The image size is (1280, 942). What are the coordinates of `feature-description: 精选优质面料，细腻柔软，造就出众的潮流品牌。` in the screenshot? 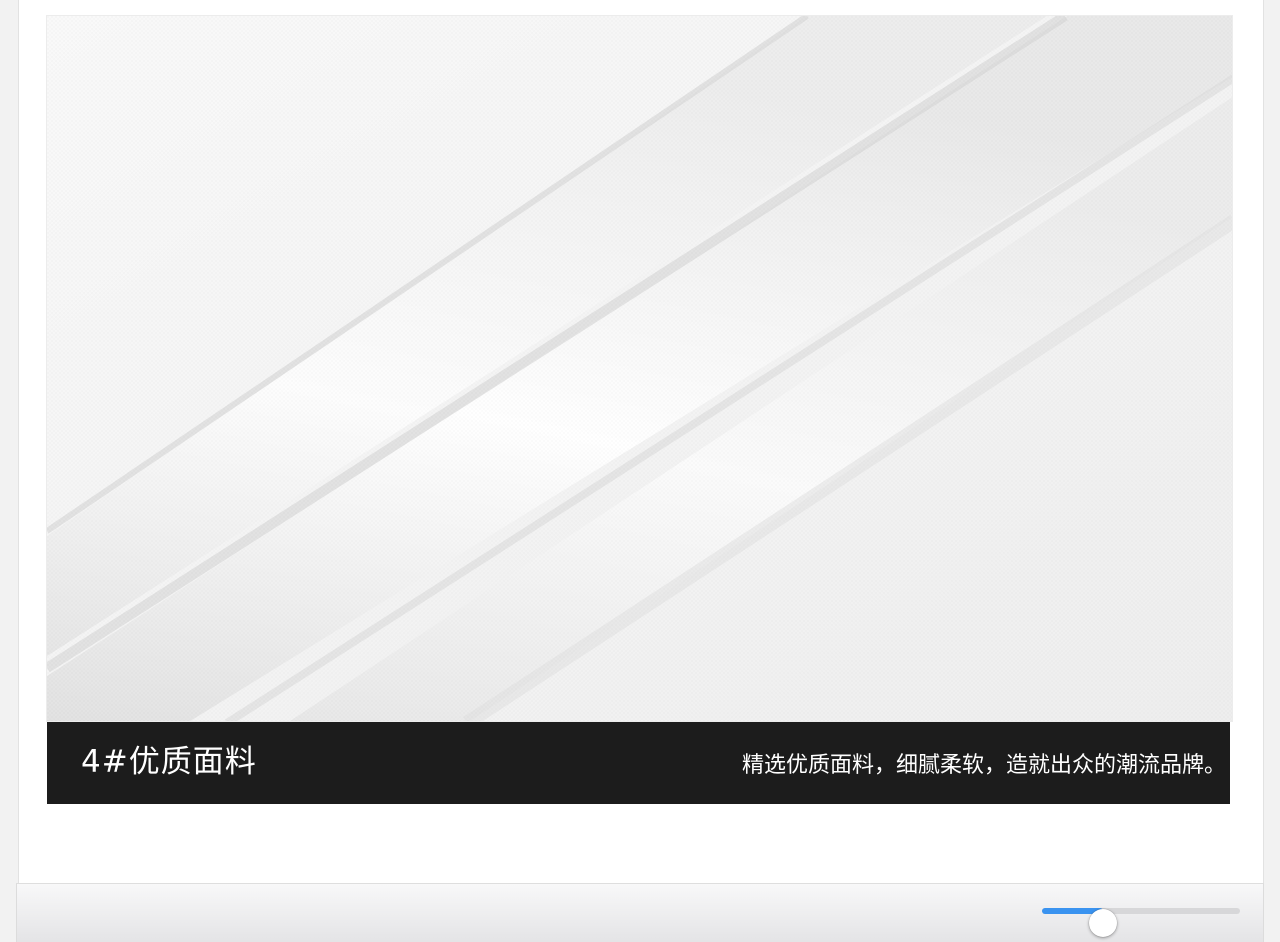 It's located at (983, 765).